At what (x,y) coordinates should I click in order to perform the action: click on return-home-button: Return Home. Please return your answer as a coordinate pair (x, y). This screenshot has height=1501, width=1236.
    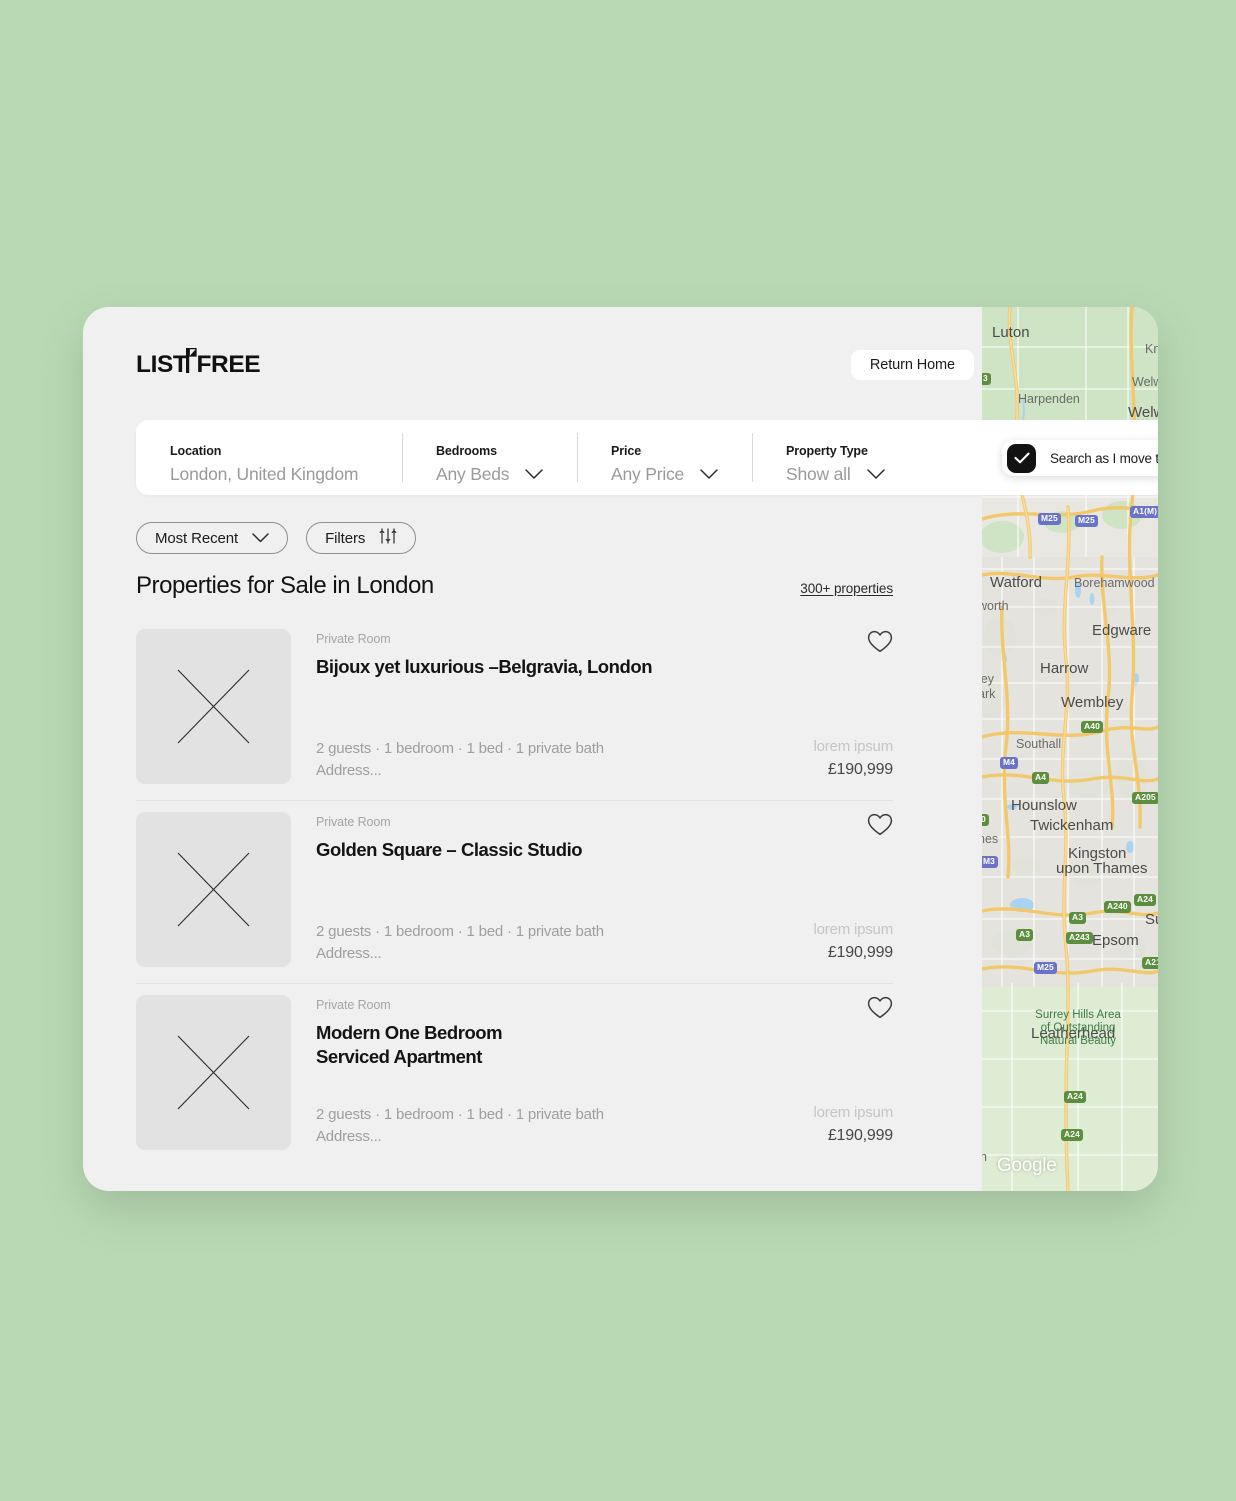
    Looking at the image, I should click on (912, 365).